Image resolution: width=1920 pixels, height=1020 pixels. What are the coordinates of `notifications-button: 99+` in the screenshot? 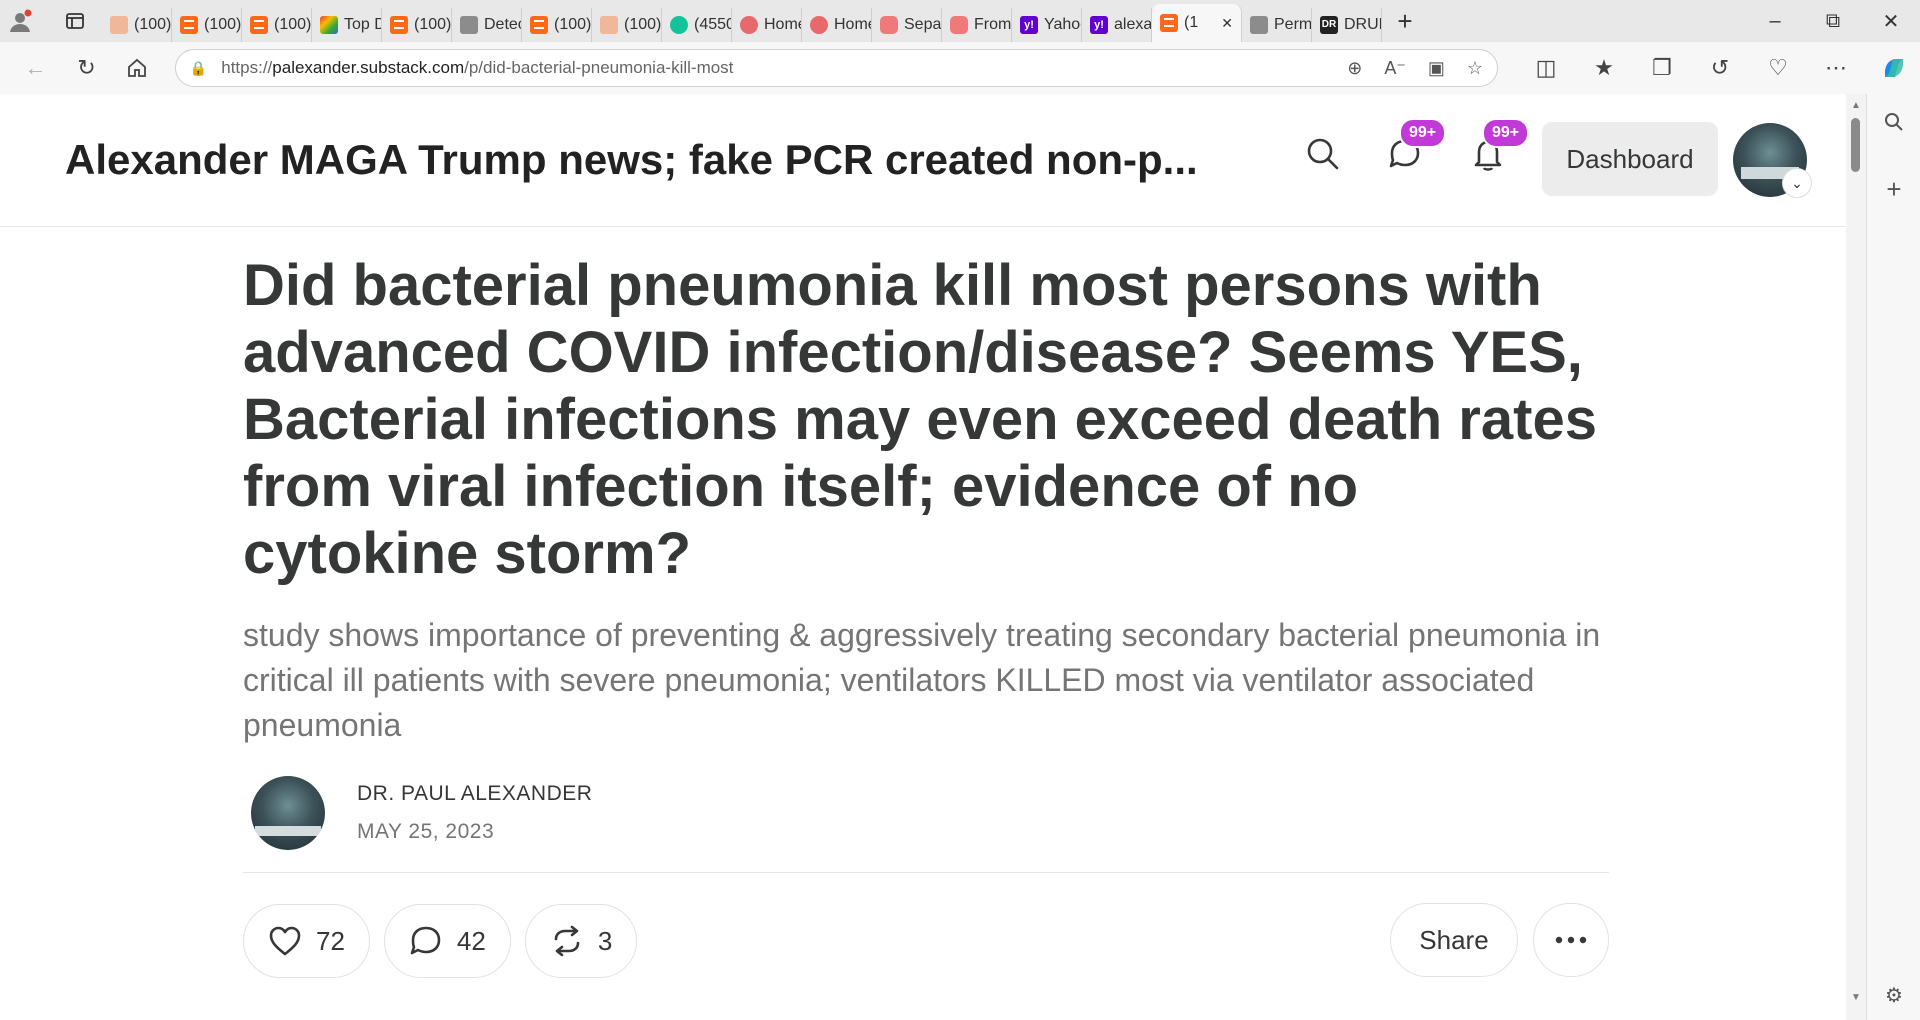 It's located at (1499, 146).